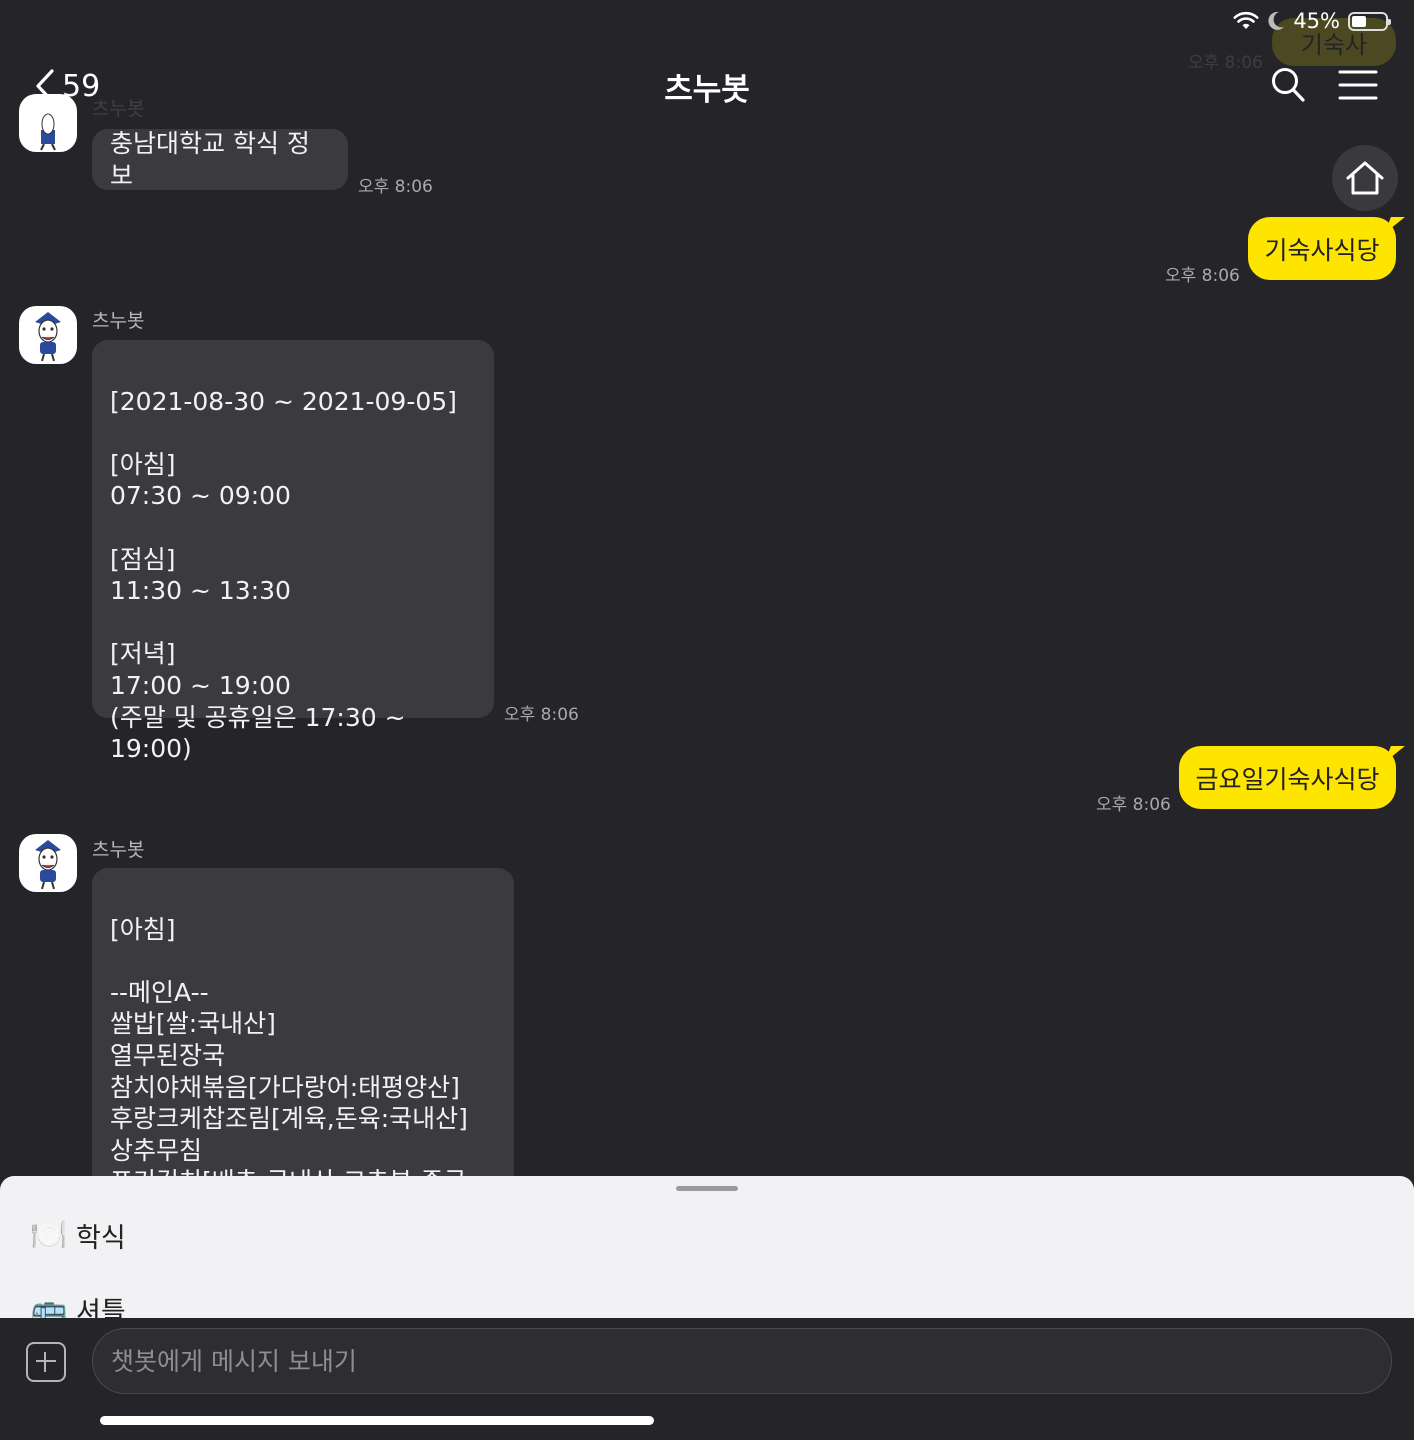 This screenshot has width=1414, height=1440. Describe the element at coordinates (210, 159) in the screenshot. I see `message-text: 충남대학교 학식 정보` at that location.